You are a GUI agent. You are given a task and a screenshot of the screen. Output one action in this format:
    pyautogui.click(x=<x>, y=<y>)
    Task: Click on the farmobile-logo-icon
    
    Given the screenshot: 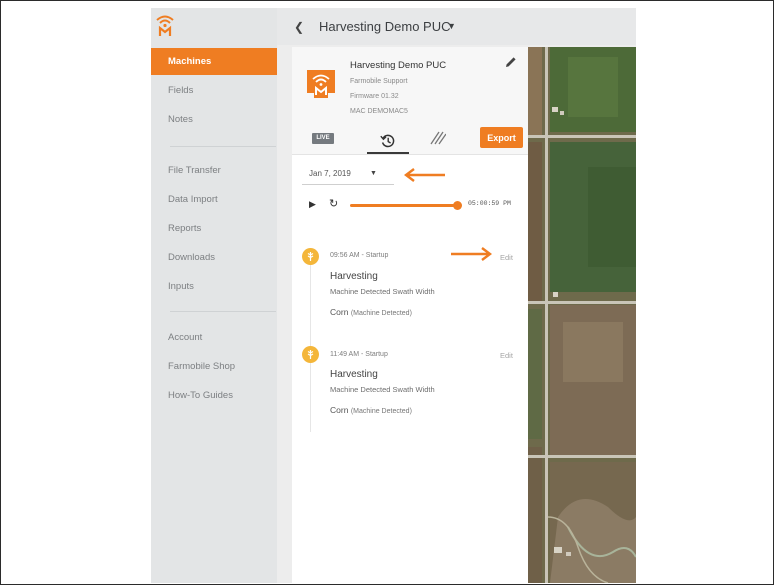 What is the action you would take?
    pyautogui.click(x=165, y=25)
    